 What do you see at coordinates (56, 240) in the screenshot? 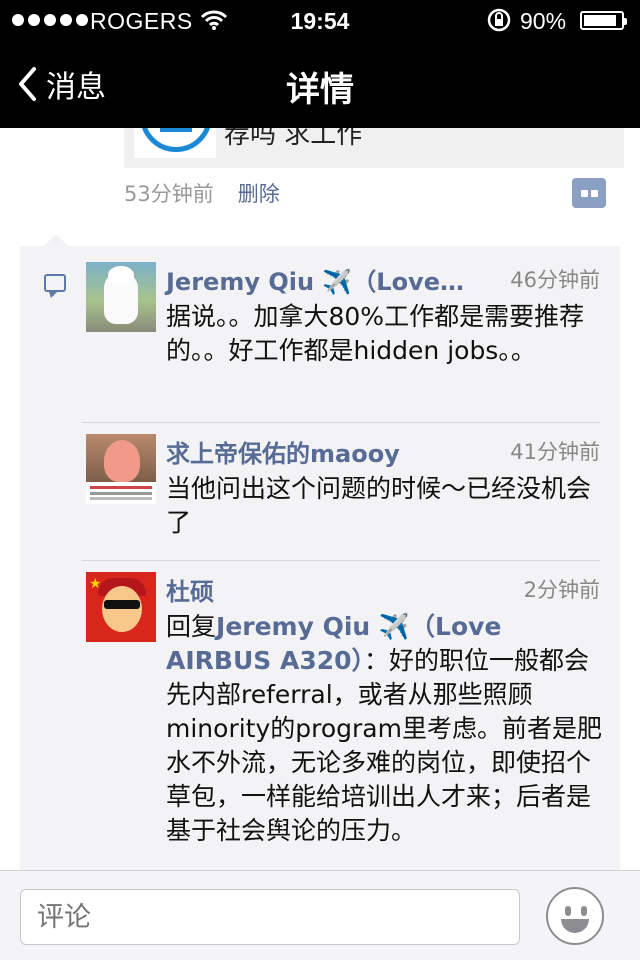
I see `comments-notch` at bounding box center [56, 240].